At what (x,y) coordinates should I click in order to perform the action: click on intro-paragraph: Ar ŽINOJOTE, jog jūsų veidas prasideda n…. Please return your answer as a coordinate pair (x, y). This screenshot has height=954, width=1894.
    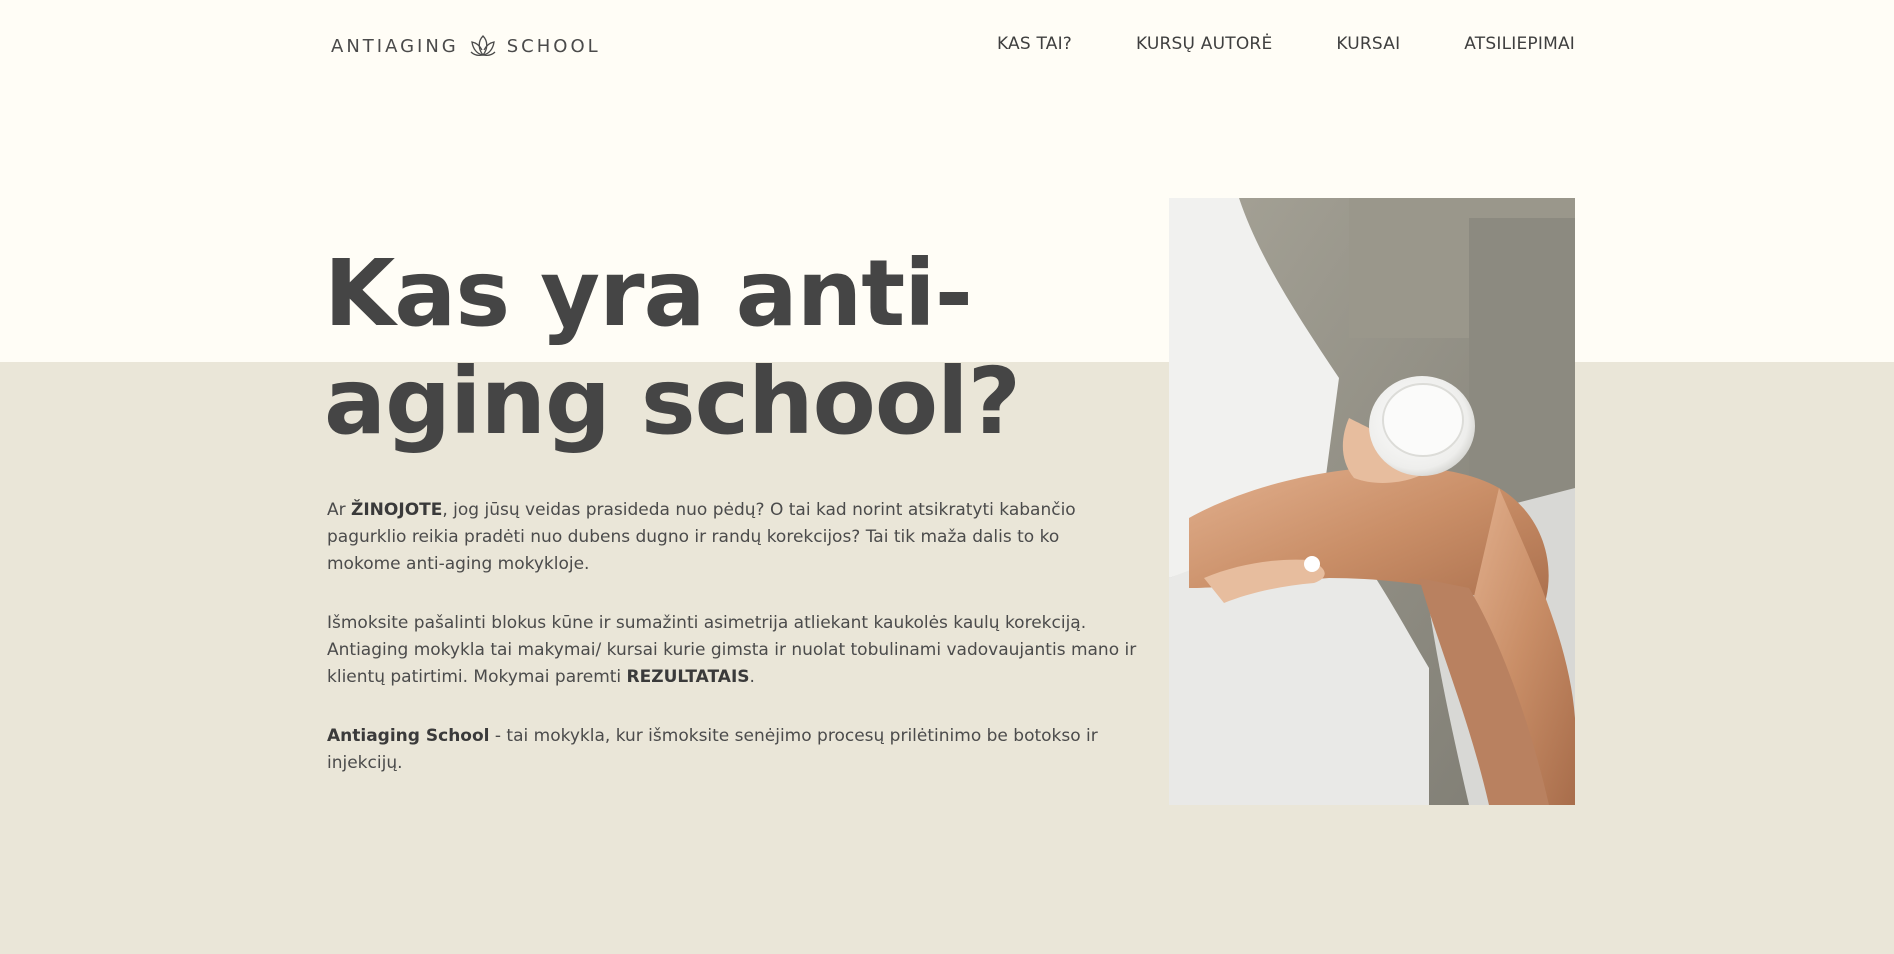
    Looking at the image, I should click on (732, 537).